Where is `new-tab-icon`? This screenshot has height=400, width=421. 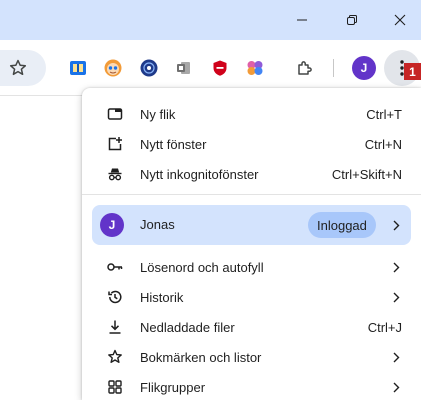 new-tab-icon is located at coordinates (115, 114).